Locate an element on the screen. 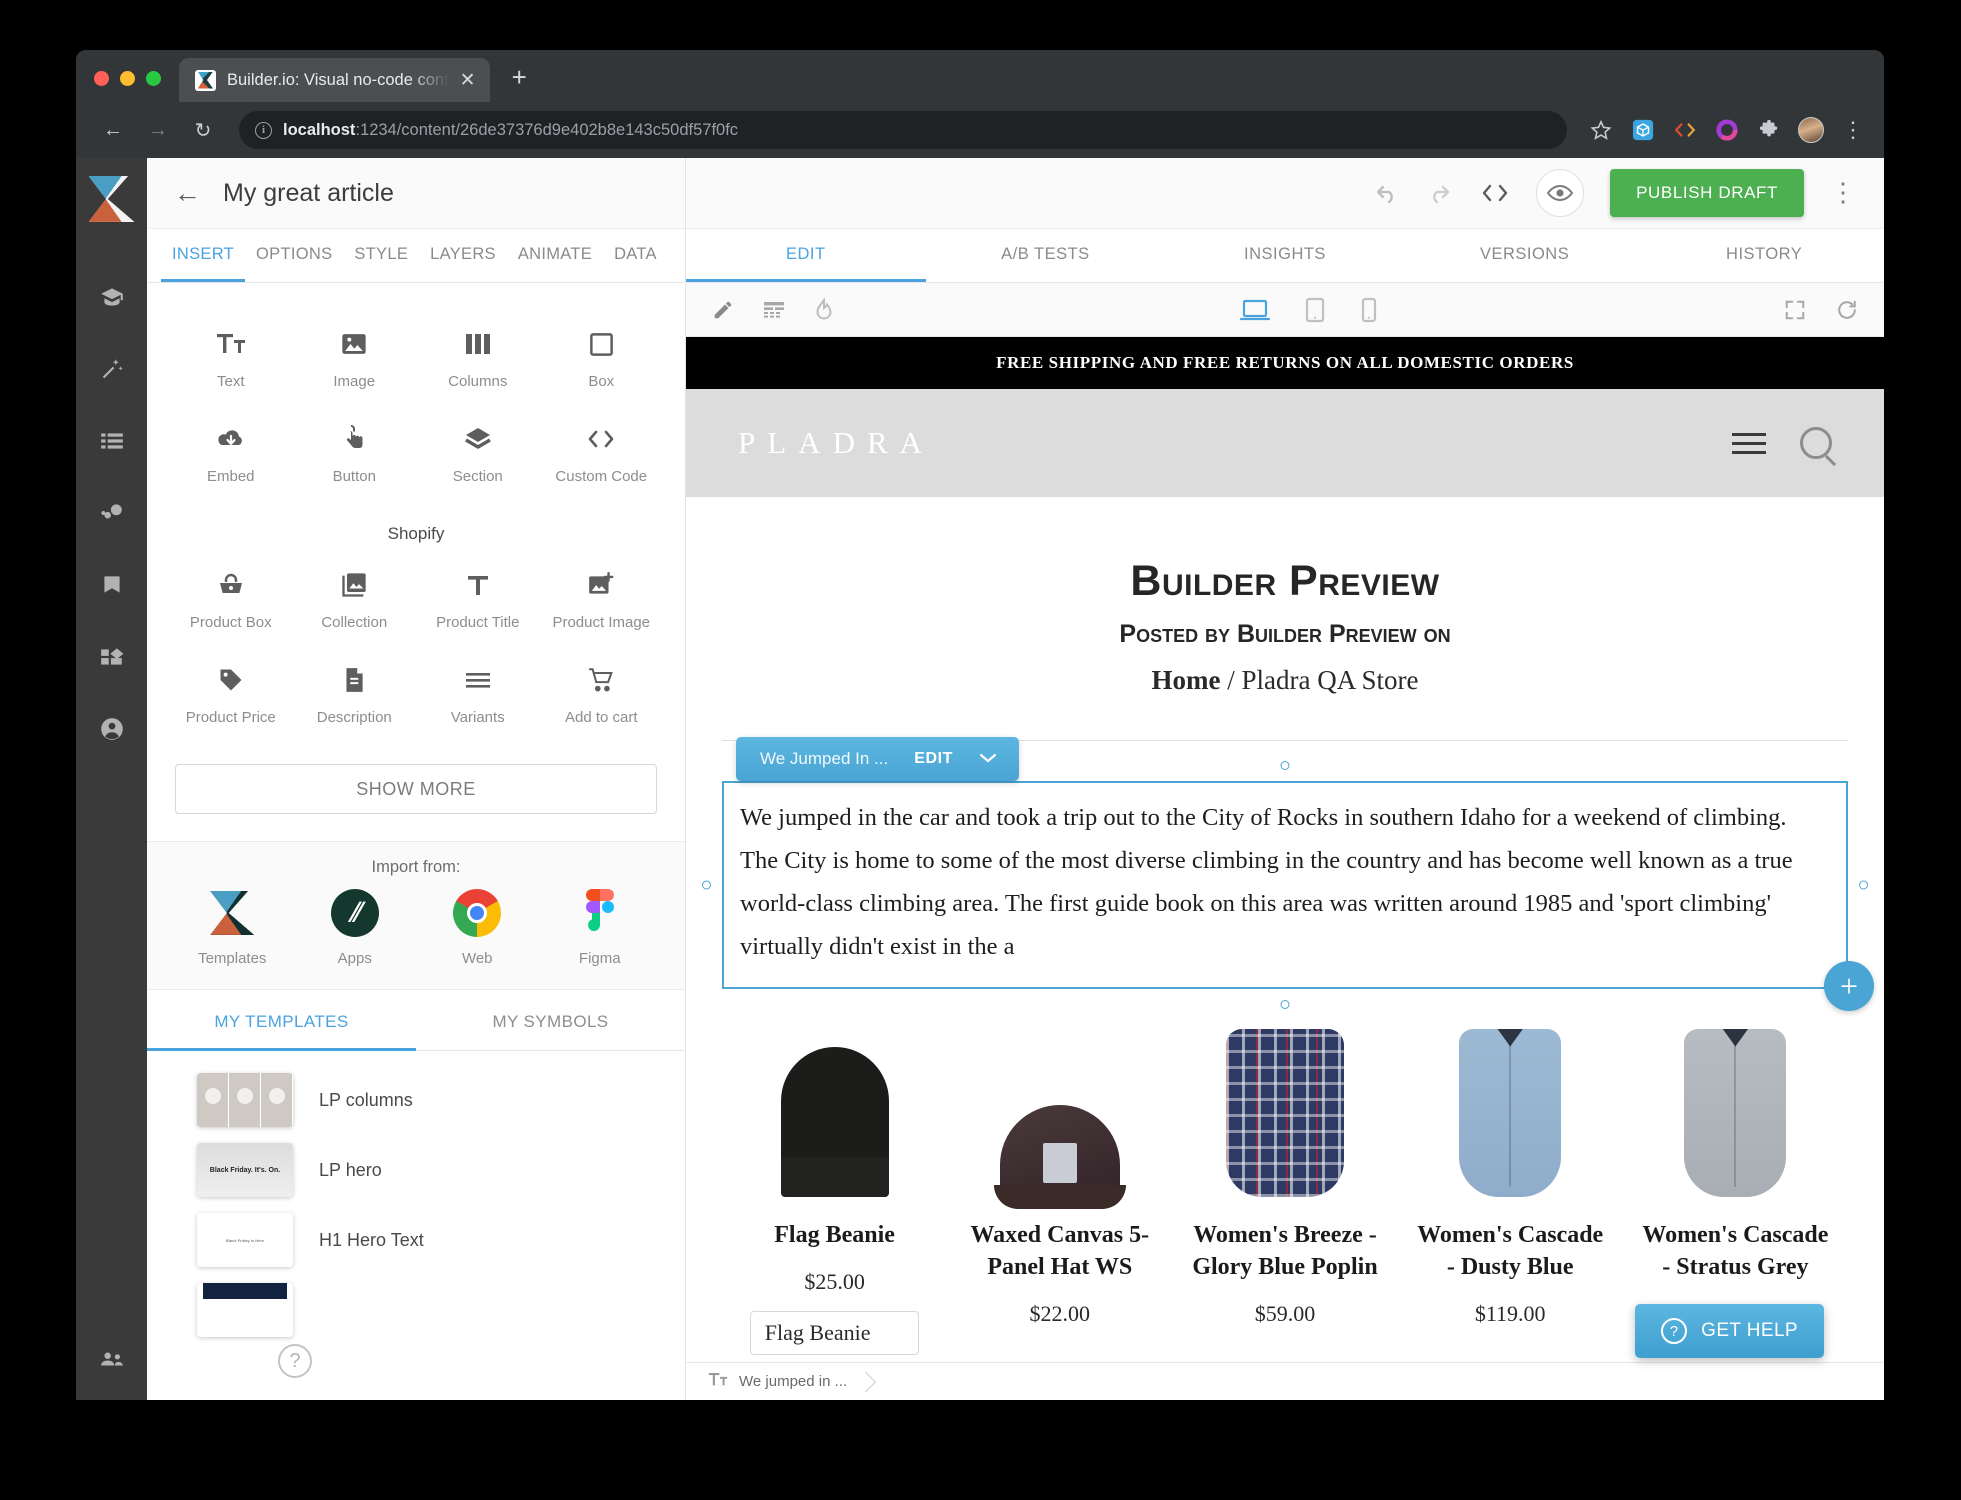 Image resolution: width=1961 pixels, height=1500 pixels. tab-versions: VERSIONS is located at coordinates (1525, 255).